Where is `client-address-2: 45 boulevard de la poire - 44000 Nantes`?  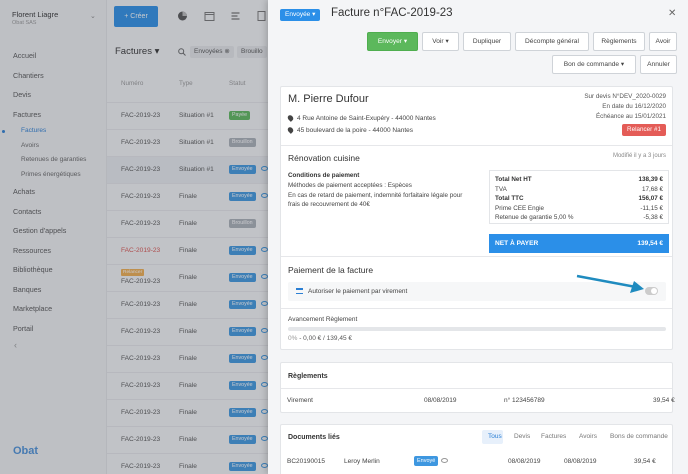
client-address-2: 45 boulevard de la poire - 44000 Nantes is located at coordinates (349, 130).